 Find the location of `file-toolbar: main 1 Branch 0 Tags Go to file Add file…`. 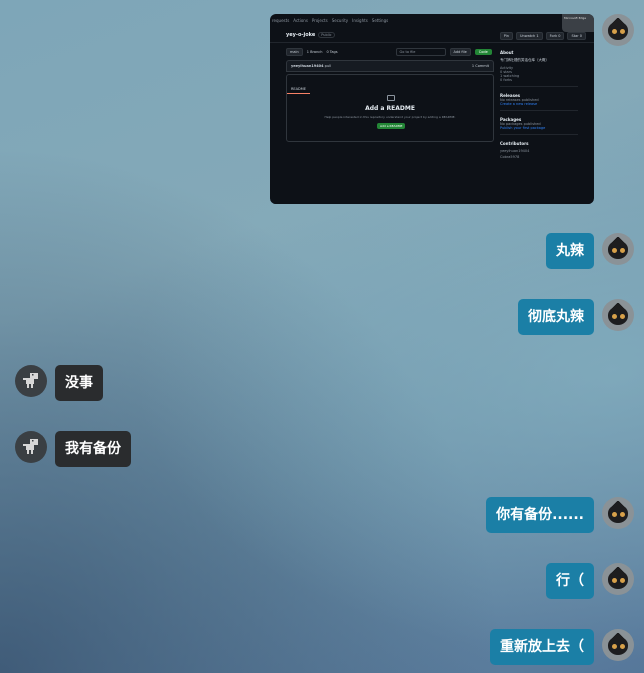

file-toolbar: main 1 Branch 0 Tags Go to file Add file… is located at coordinates (389, 52).